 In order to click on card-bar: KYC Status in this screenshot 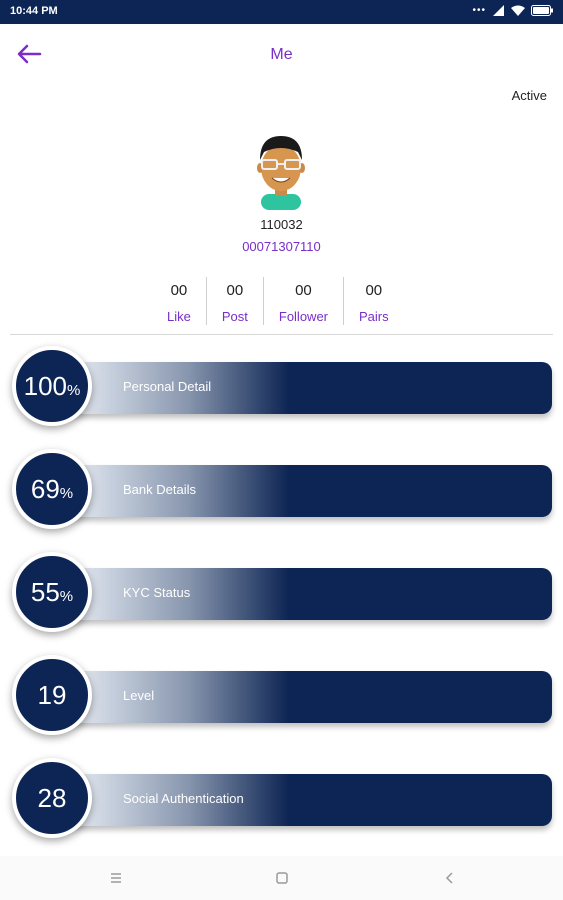, I will do `click(299, 594)`.